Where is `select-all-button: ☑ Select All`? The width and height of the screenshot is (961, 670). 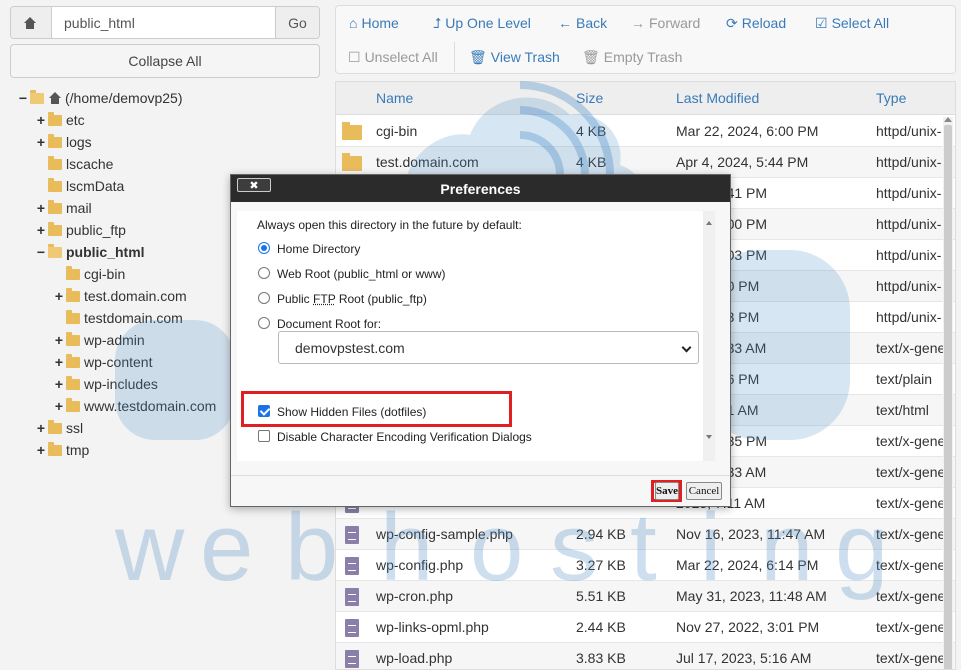 select-all-button: ☑ Select All is located at coordinates (852, 23).